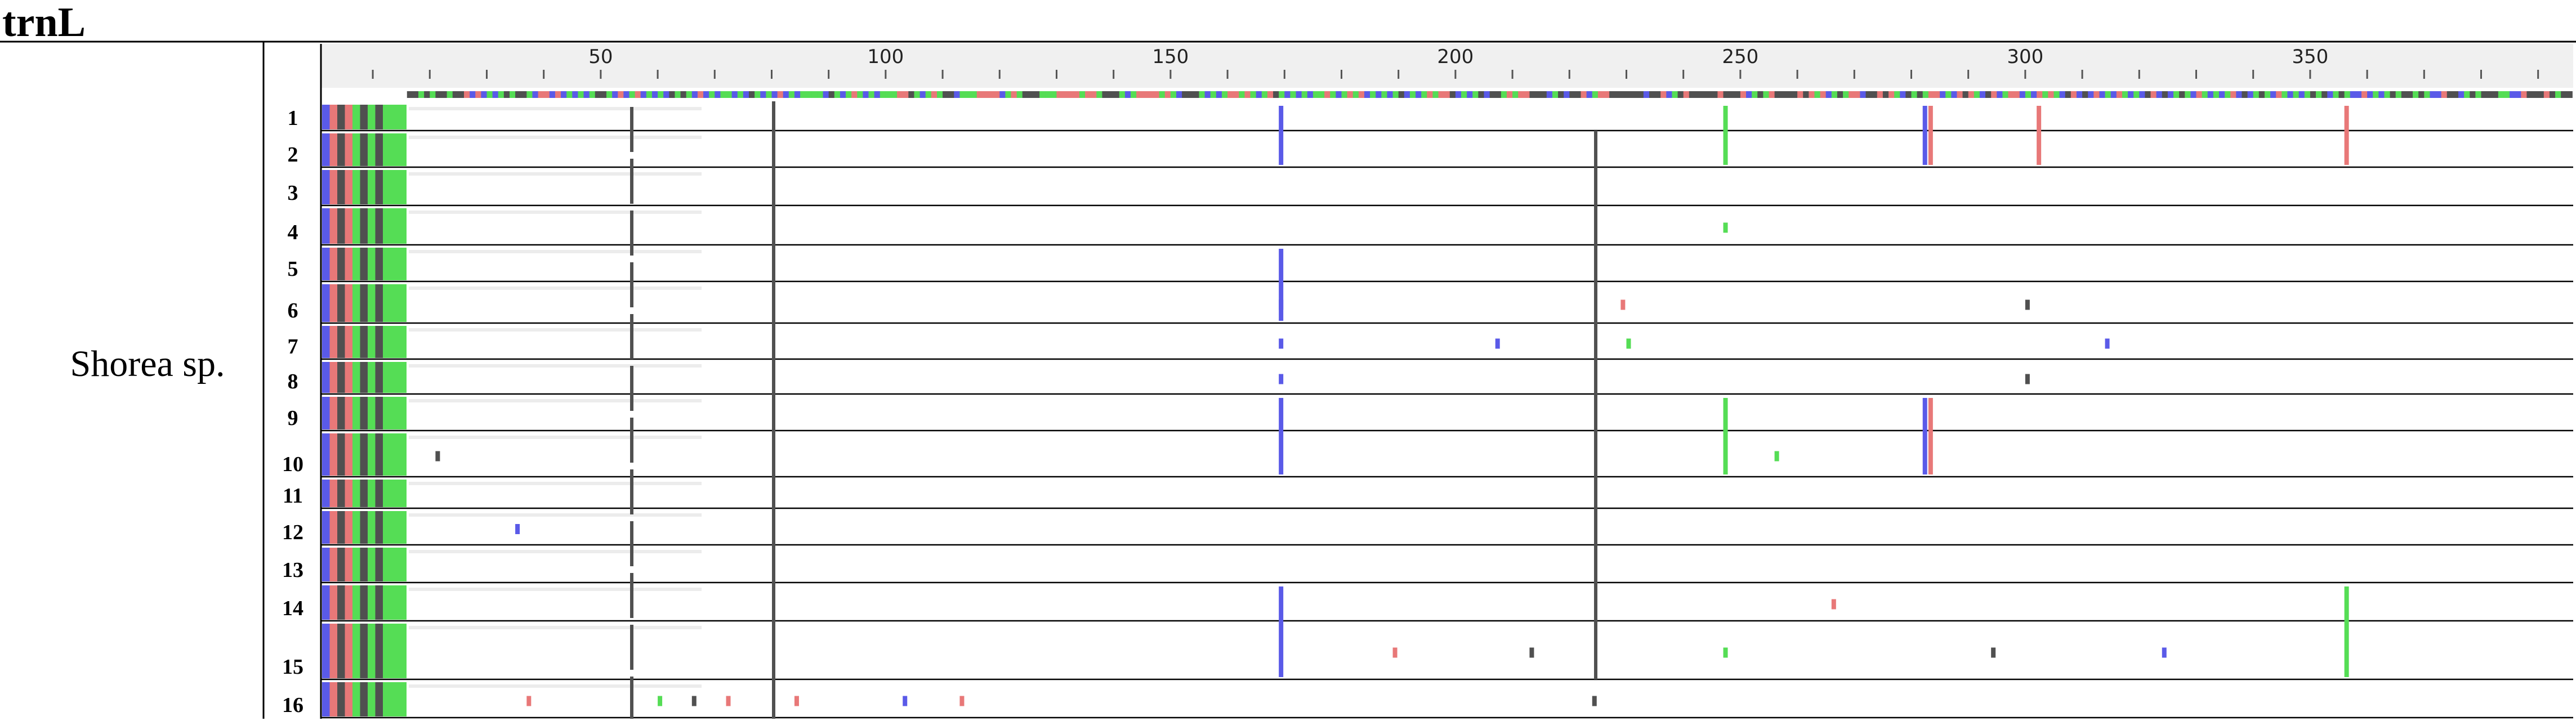 The width and height of the screenshot is (2576, 721). What do you see at coordinates (293, 311) in the screenshot?
I see `row-label-6: 6` at bounding box center [293, 311].